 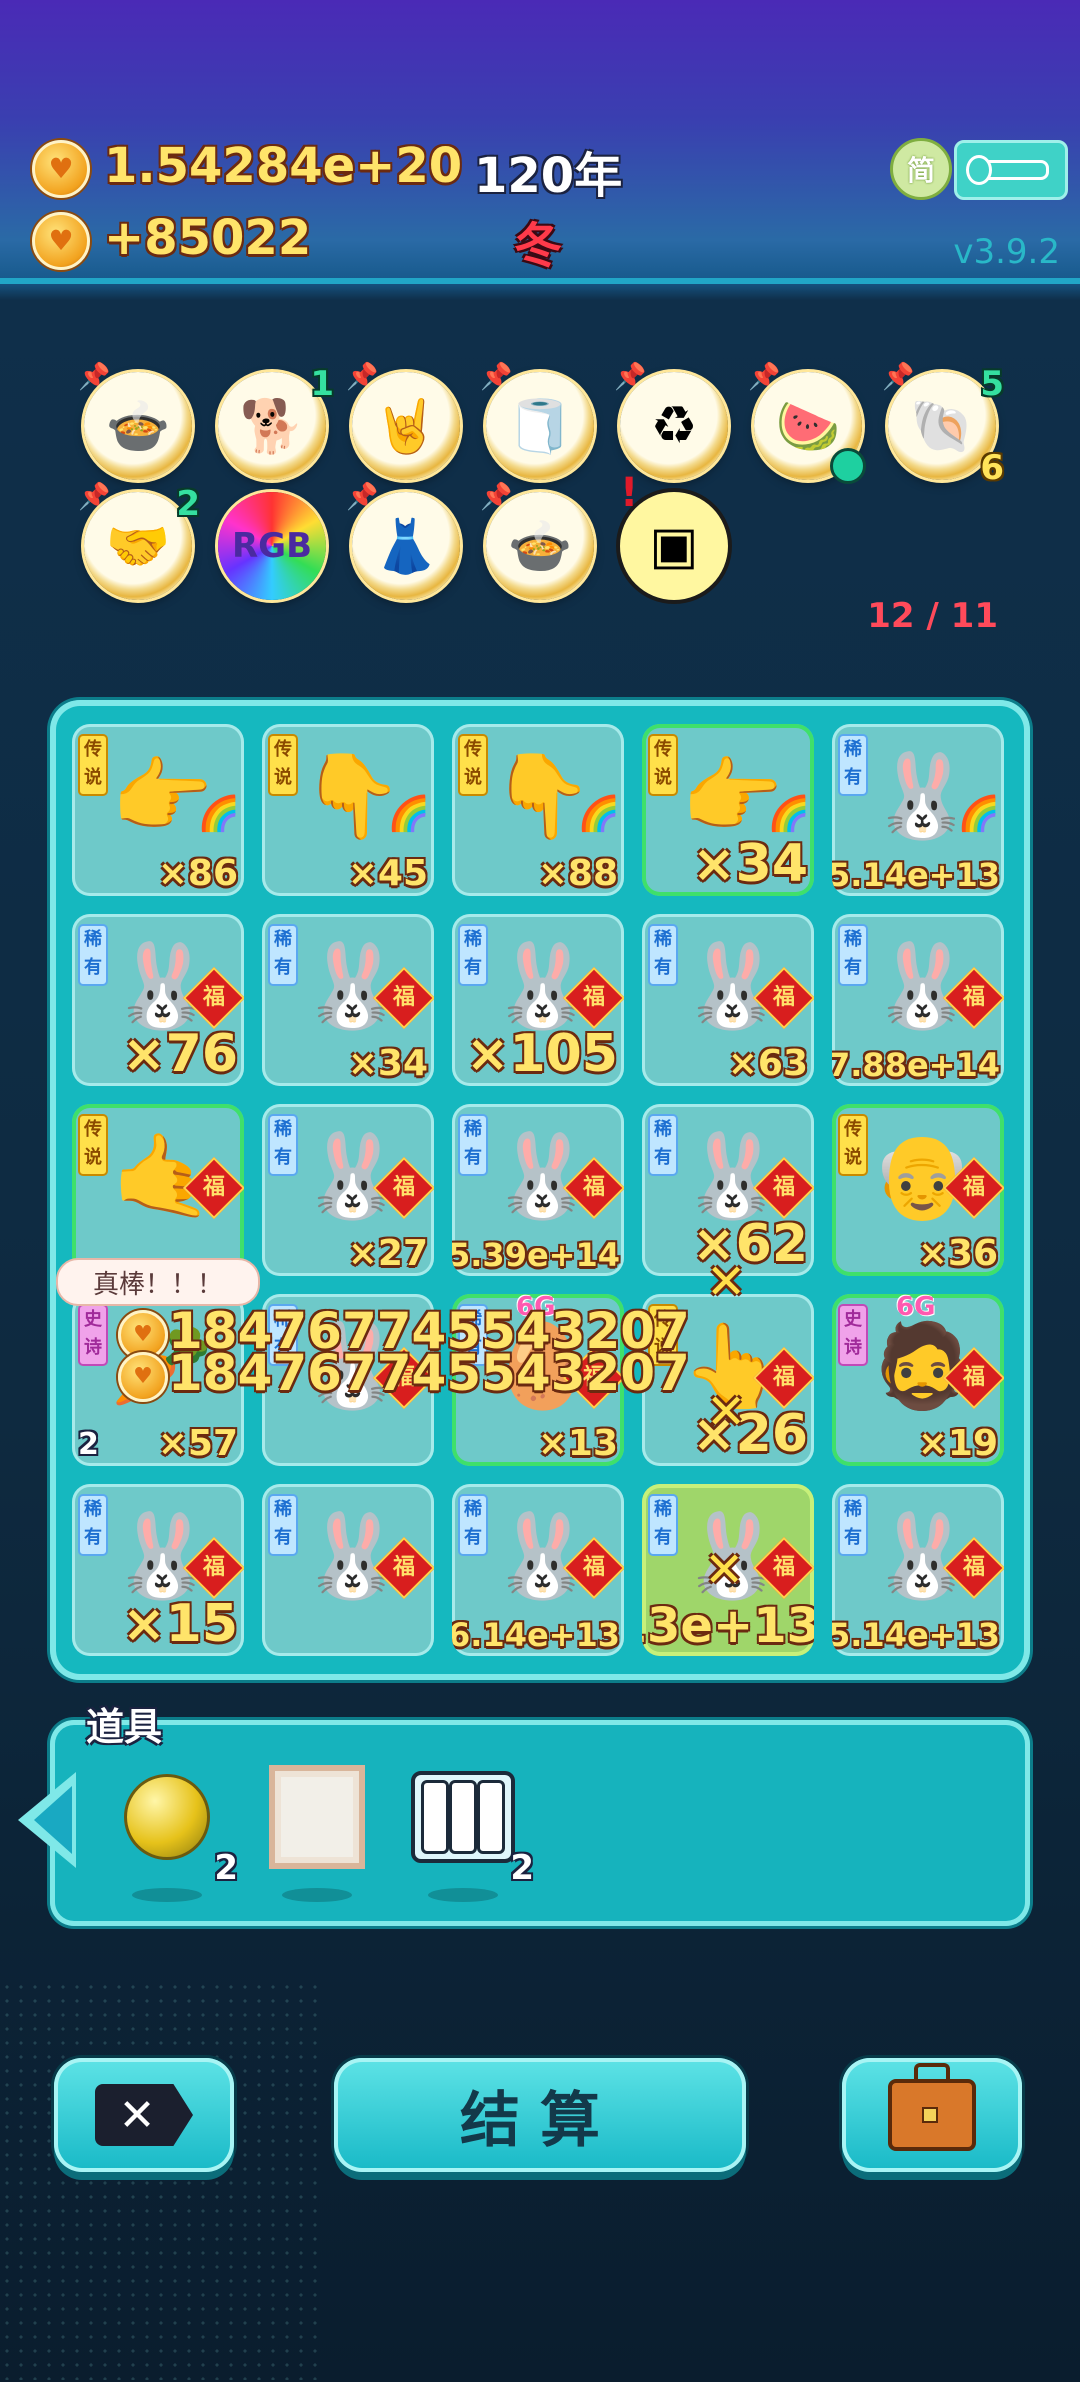 I want to click on board-cell: 稀有 🐰 福 5.14e+13, so click(x=918, y=1570).